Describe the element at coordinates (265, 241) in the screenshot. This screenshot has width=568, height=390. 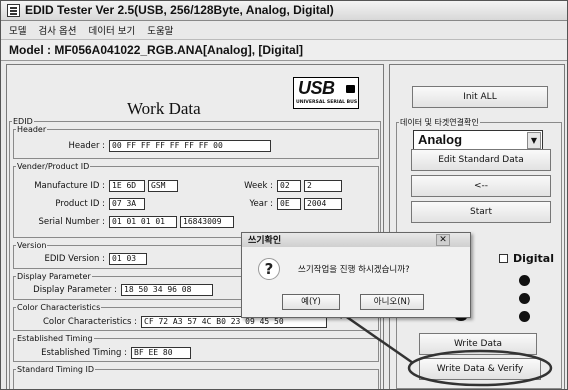
I see `dialog-title: 쓰기확인` at that location.